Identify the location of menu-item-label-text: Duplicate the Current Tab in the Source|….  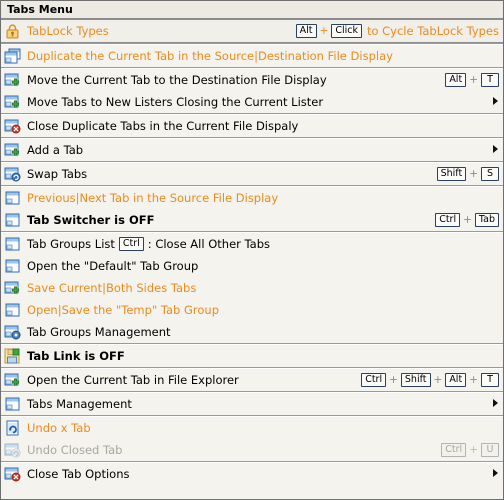
(210, 56).